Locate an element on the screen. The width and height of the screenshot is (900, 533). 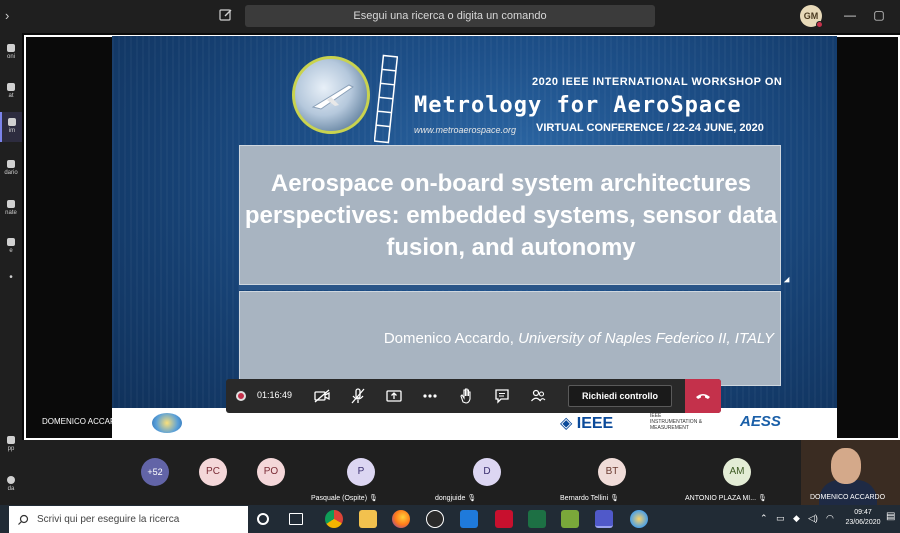
rail-item-activity: oni is located at coordinates (11, 53).